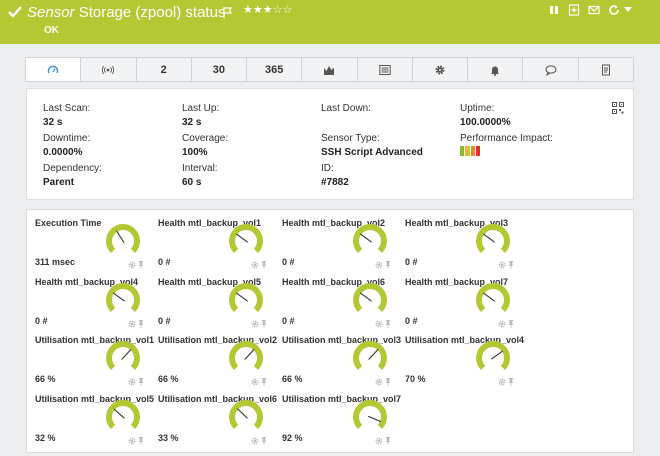 The height and width of the screenshot is (456, 660). Describe the element at coordinates (338, 246) in the screenshot. I see `channel-gauge: Health mtl_backup_vol2 0 #` at that location.